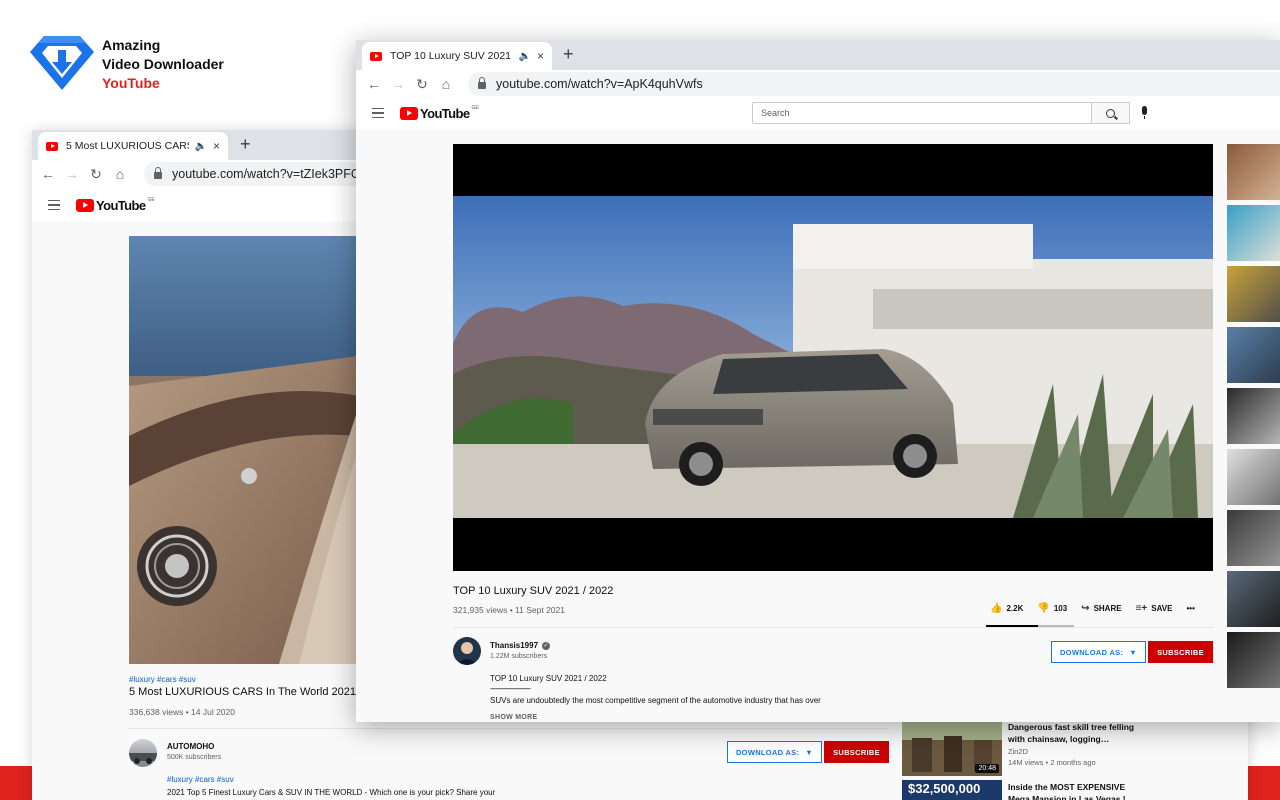  I want to click on like-count: 2.2K, so click(1015, 608).